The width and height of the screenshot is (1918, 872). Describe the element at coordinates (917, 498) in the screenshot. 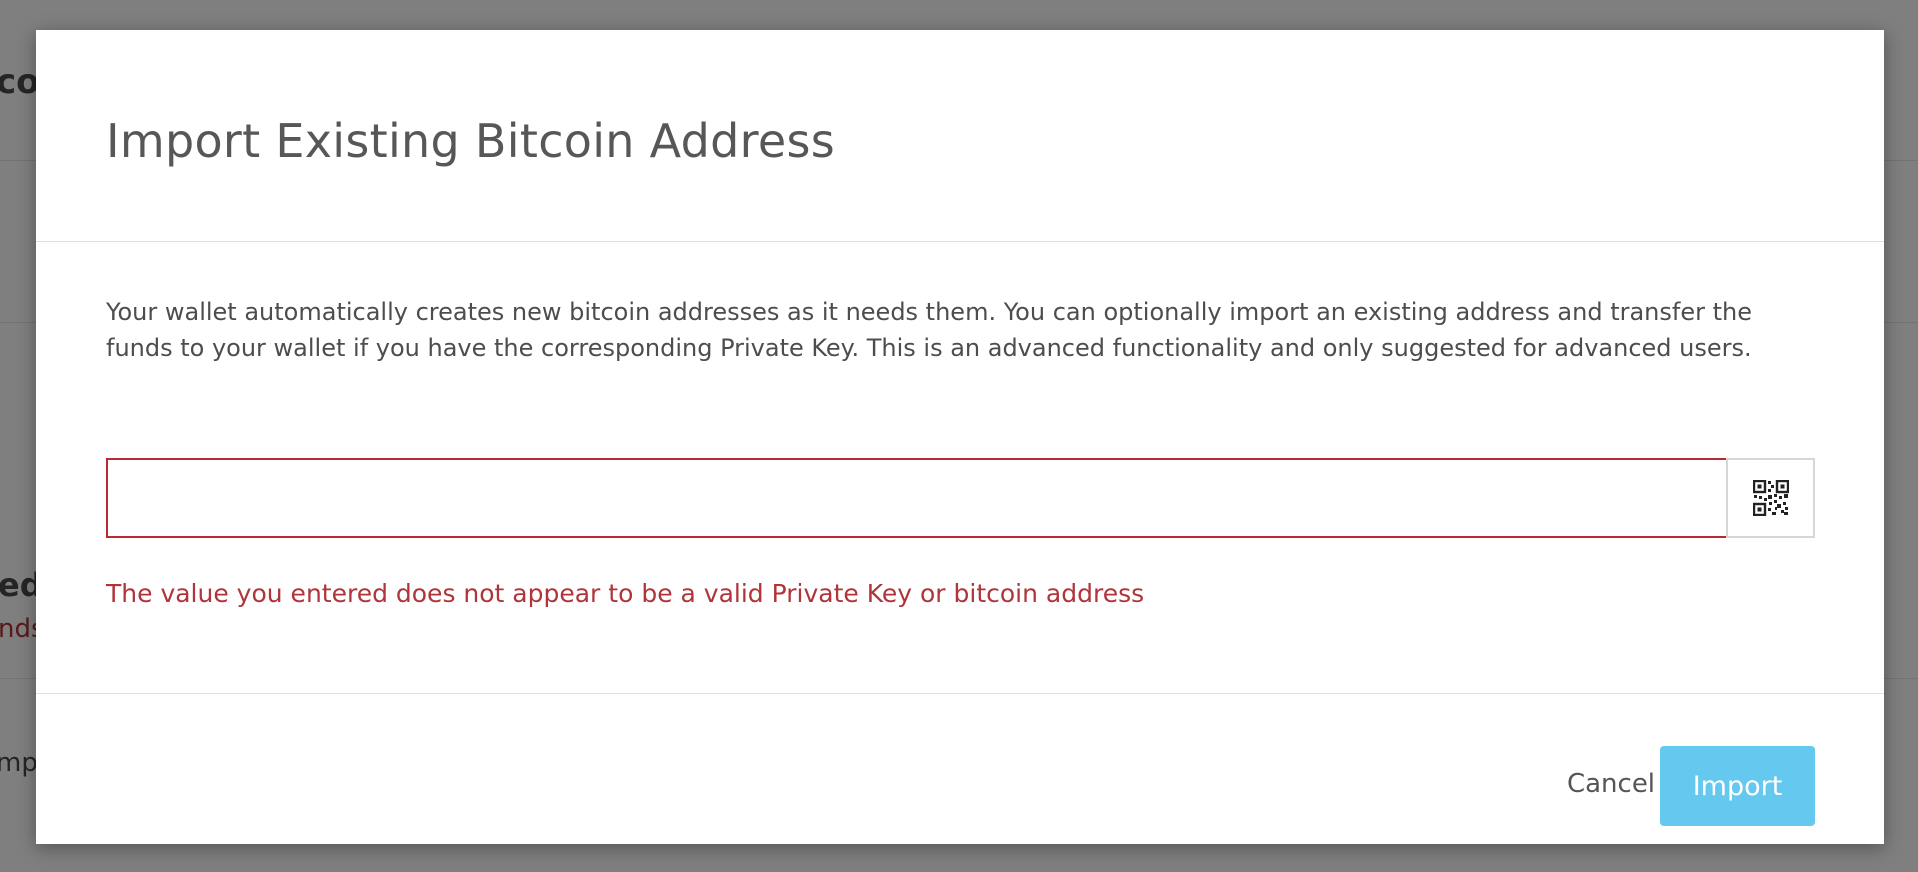

I see `private-key-address-input` at that location.